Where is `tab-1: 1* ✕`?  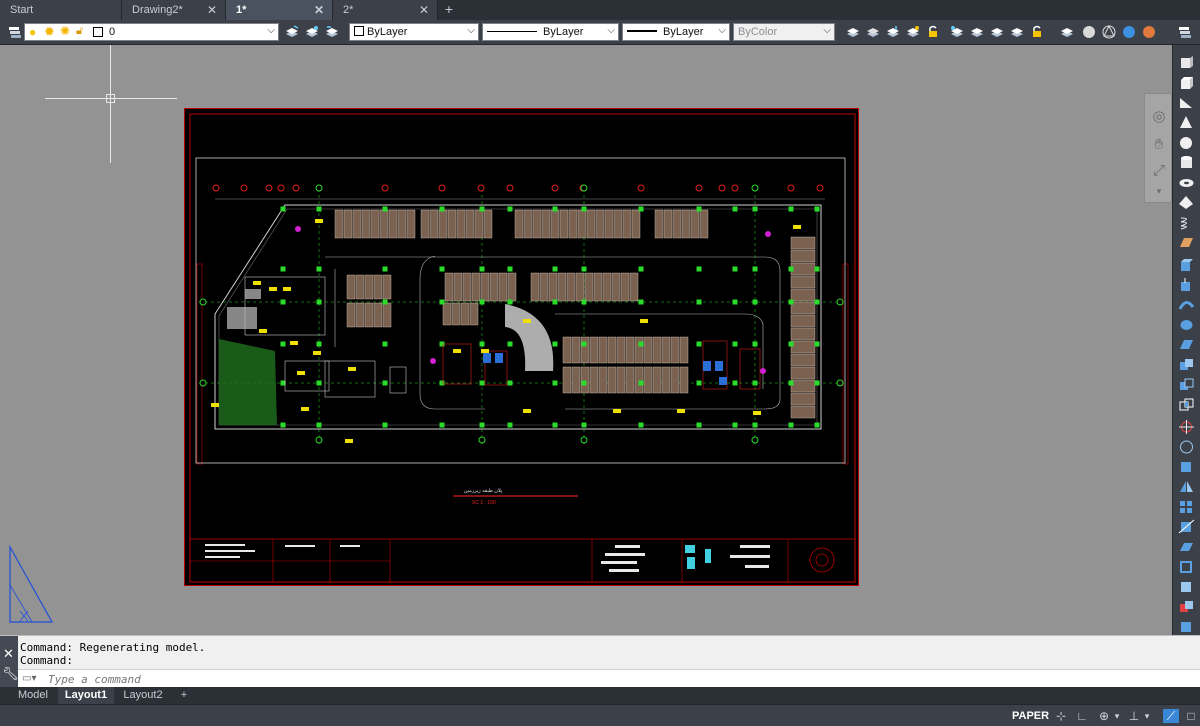
tab-1: 1* ✕ is located at coordinates (279, 10).